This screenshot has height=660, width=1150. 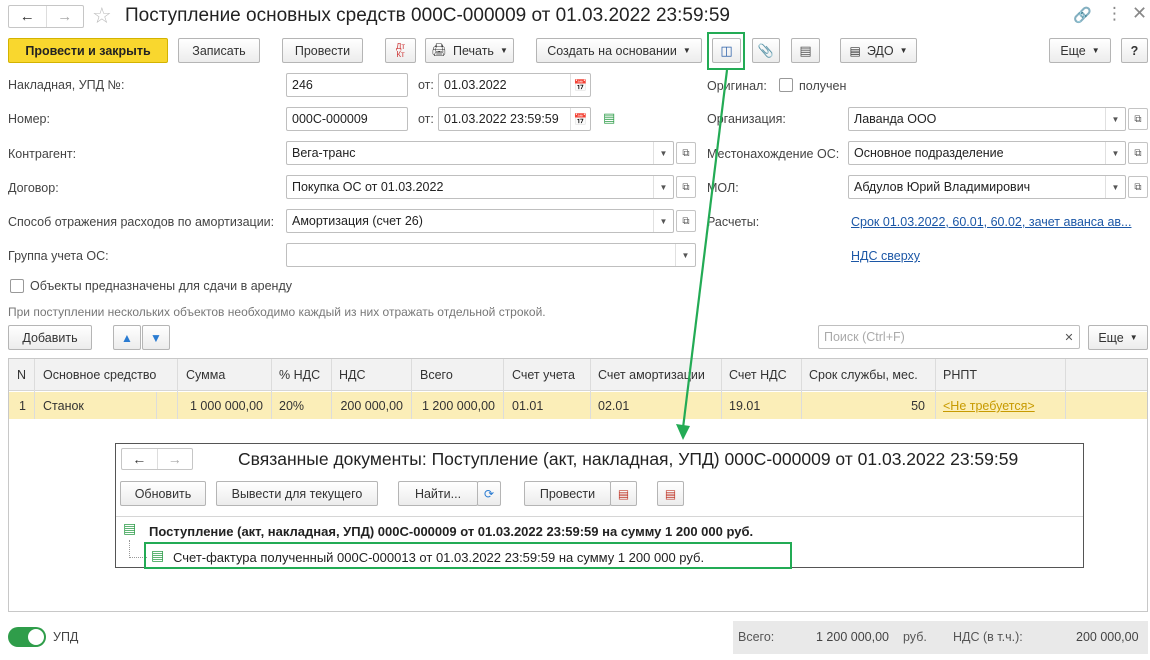 I want to click on cell-asset: Станок, so click(x=63, y=406).